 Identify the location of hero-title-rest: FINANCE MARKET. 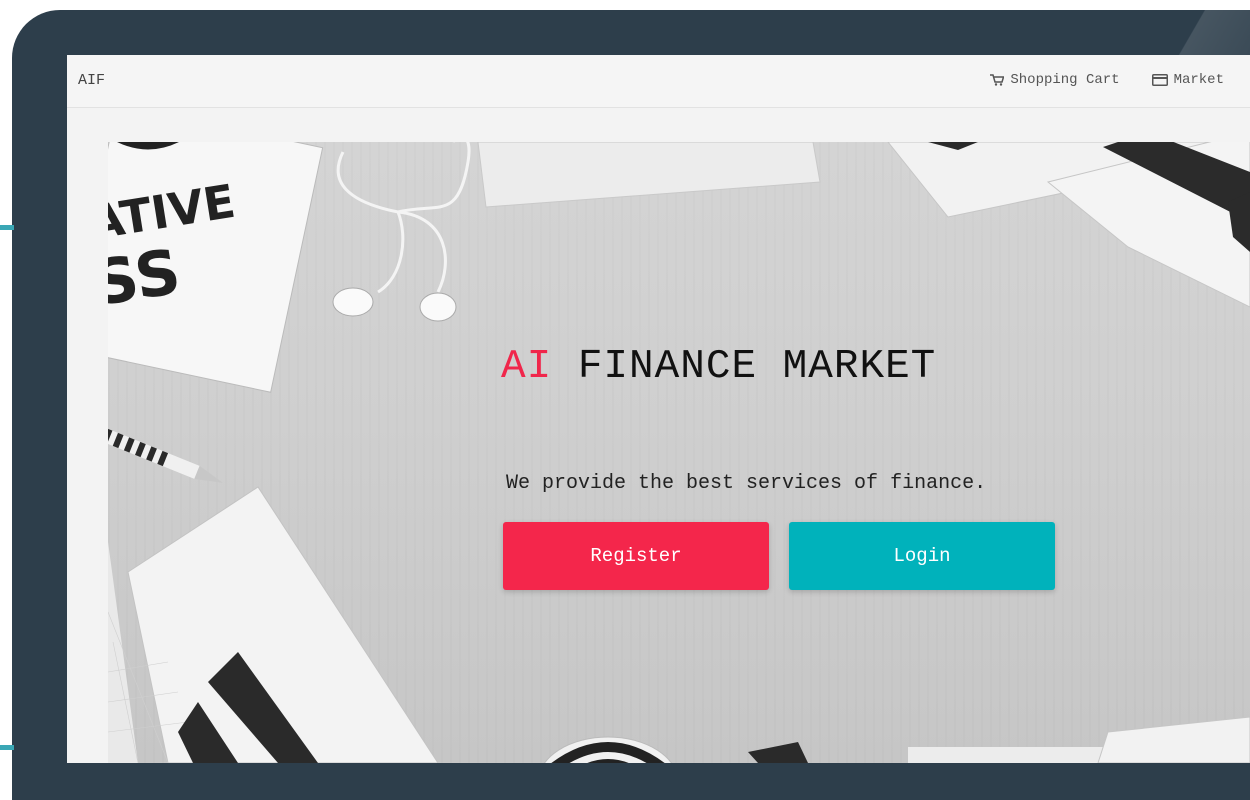
(744, 367).